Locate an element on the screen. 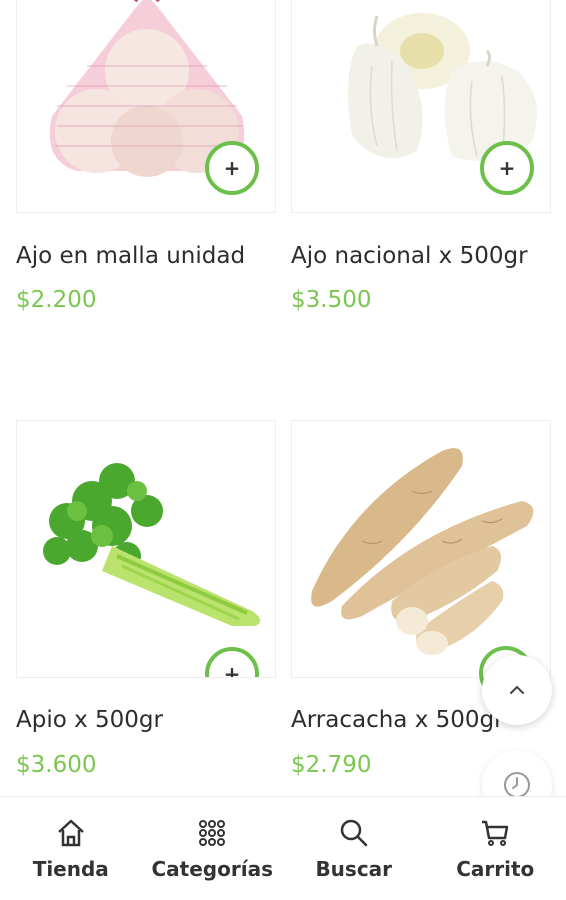 This screenshot has height=900, width=566. nav-item-carrito: Carrito is located at coordinates (495, 849).